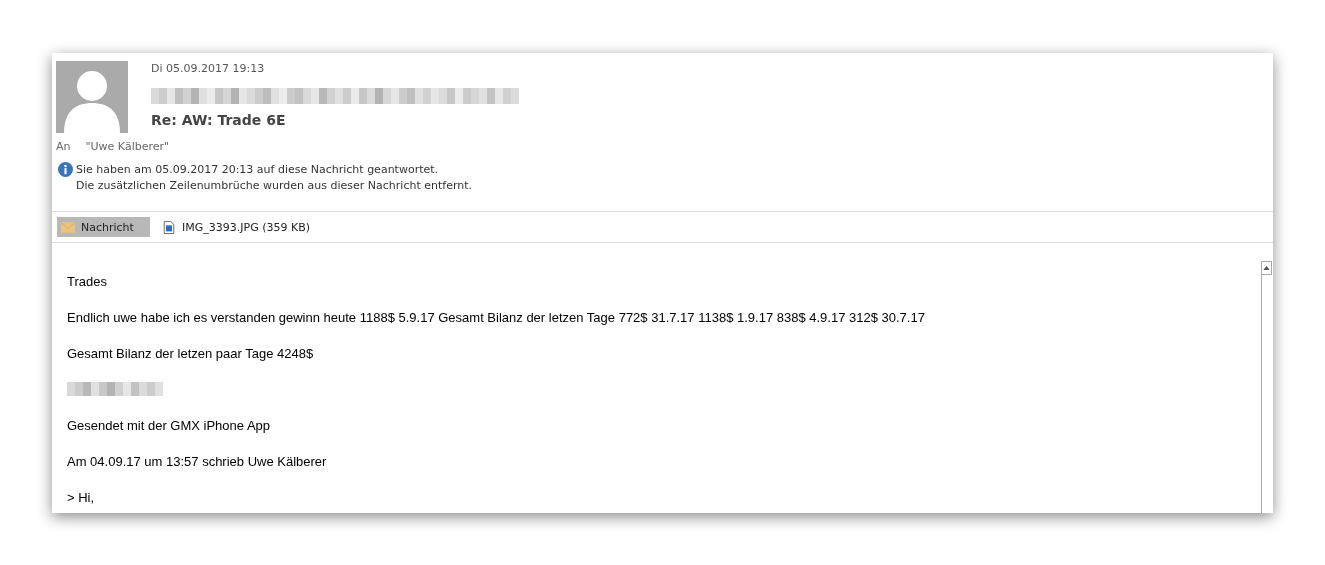 This screenshot has height=565, width=1325. I want to click on message-subject: Re: AW: Trade 6E, so click(219, 120).